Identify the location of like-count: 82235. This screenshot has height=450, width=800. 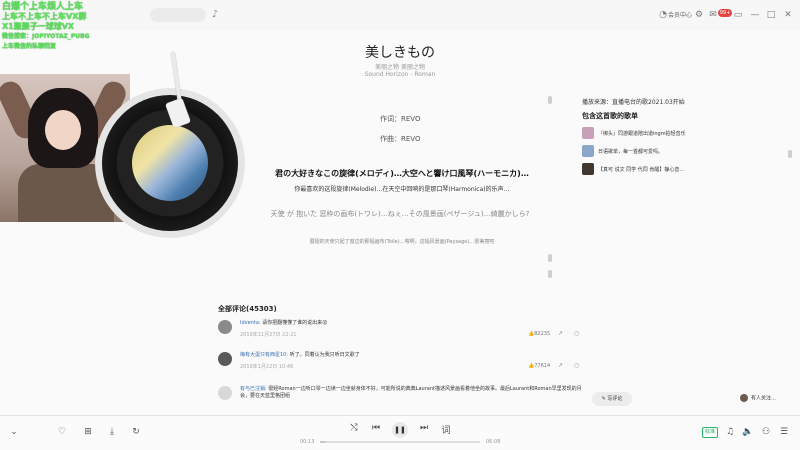
(542, 334).